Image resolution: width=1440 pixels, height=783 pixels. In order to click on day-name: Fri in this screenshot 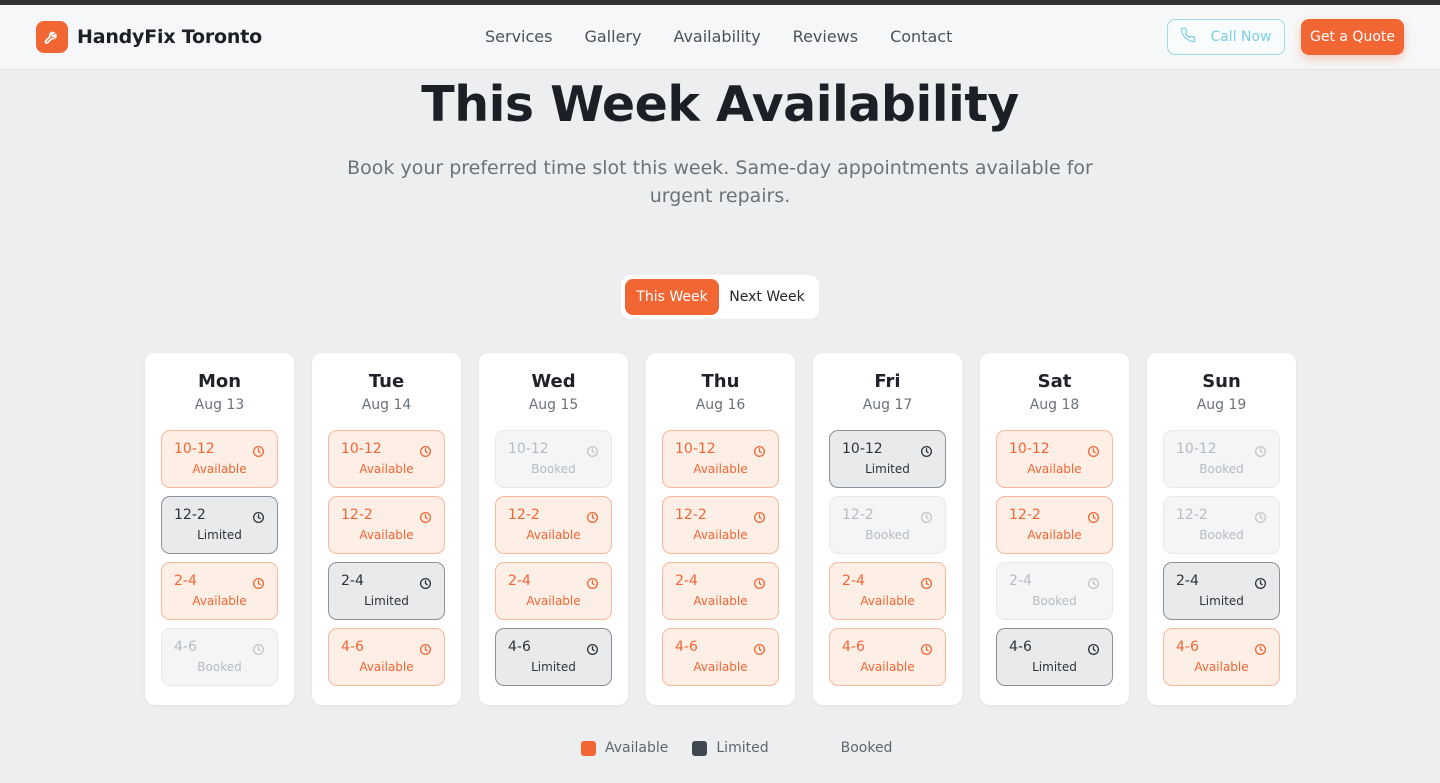, I will do `click(887, 381)`.